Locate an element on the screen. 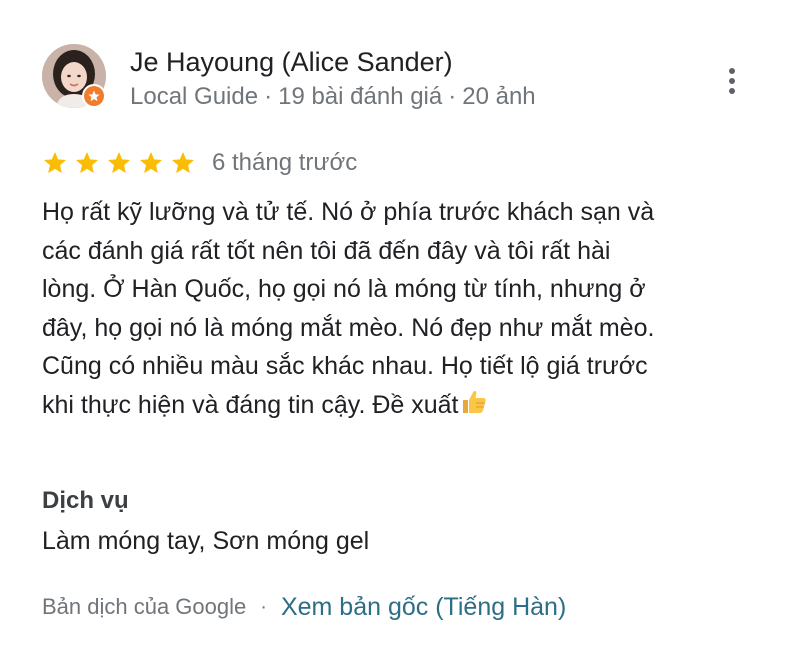 This screenshot has width=786, height=664. local-guide-label: Local Guide is located at coordinates (194, 96).